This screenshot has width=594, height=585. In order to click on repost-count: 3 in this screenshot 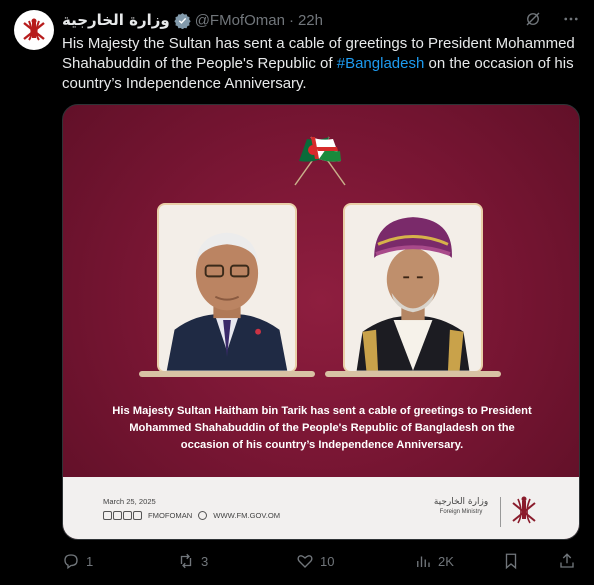, I will do `click(205, 561)`.